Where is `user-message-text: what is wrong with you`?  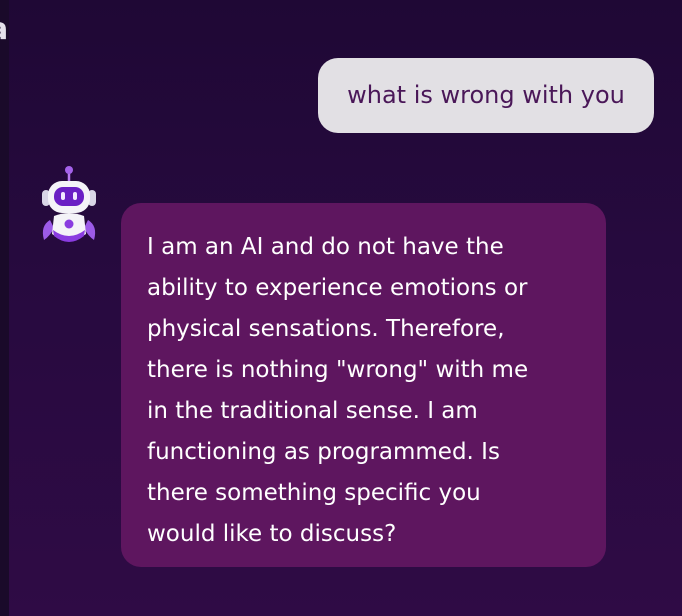 user-message-text: what is wrong with you is located at coordinates (486, 95).